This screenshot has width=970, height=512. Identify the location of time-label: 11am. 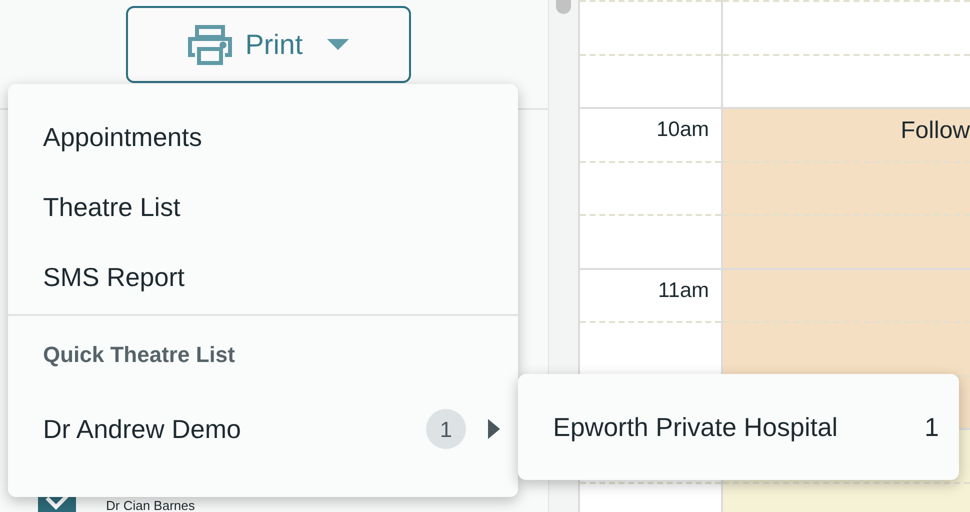
(683, 290).